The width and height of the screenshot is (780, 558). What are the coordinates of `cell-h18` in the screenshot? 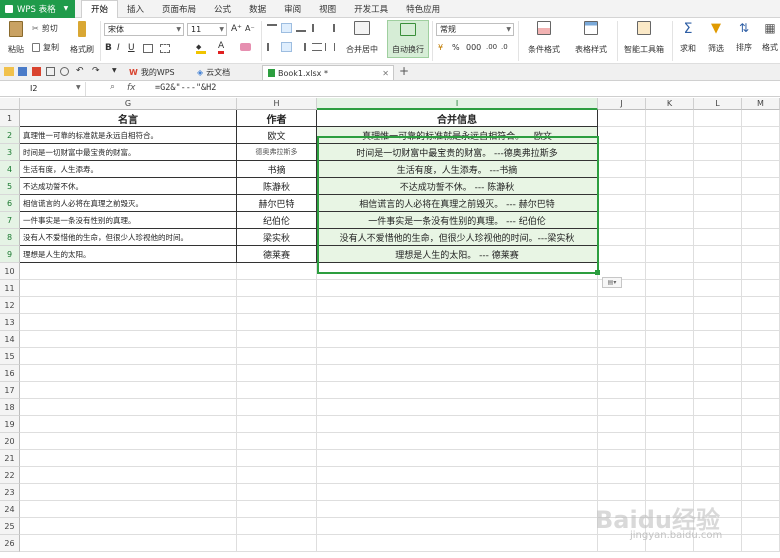 It's located at (277, 407).